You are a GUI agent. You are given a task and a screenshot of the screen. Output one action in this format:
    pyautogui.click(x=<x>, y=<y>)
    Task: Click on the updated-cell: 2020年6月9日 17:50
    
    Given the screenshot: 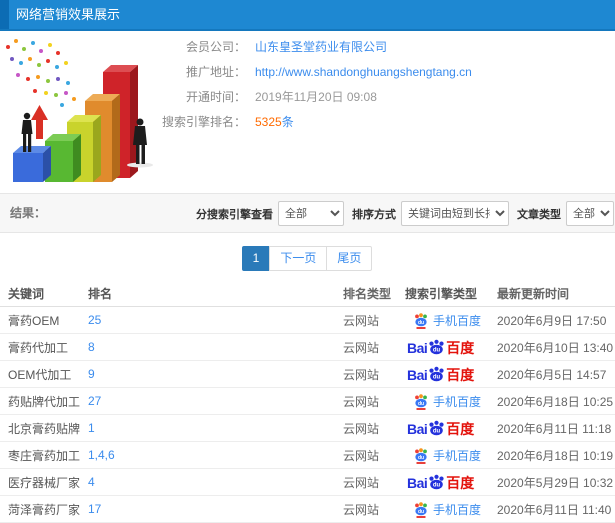 What is the action you would take?
    pyautogui.click(x=552, y=320)
    